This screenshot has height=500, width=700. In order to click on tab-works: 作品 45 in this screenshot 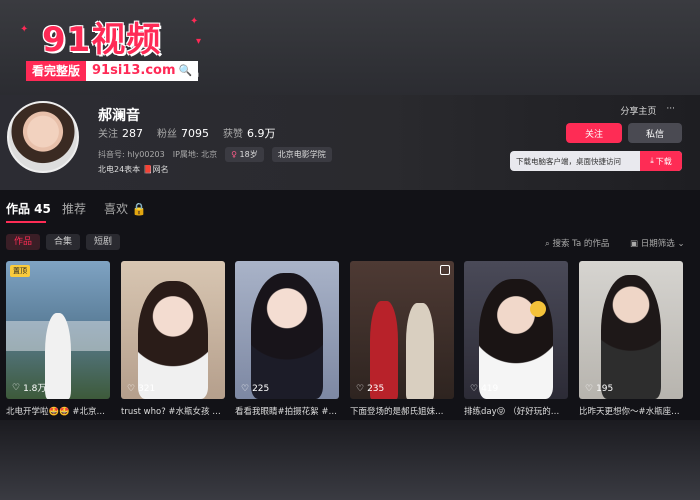, I will do `click(28, 208)`.